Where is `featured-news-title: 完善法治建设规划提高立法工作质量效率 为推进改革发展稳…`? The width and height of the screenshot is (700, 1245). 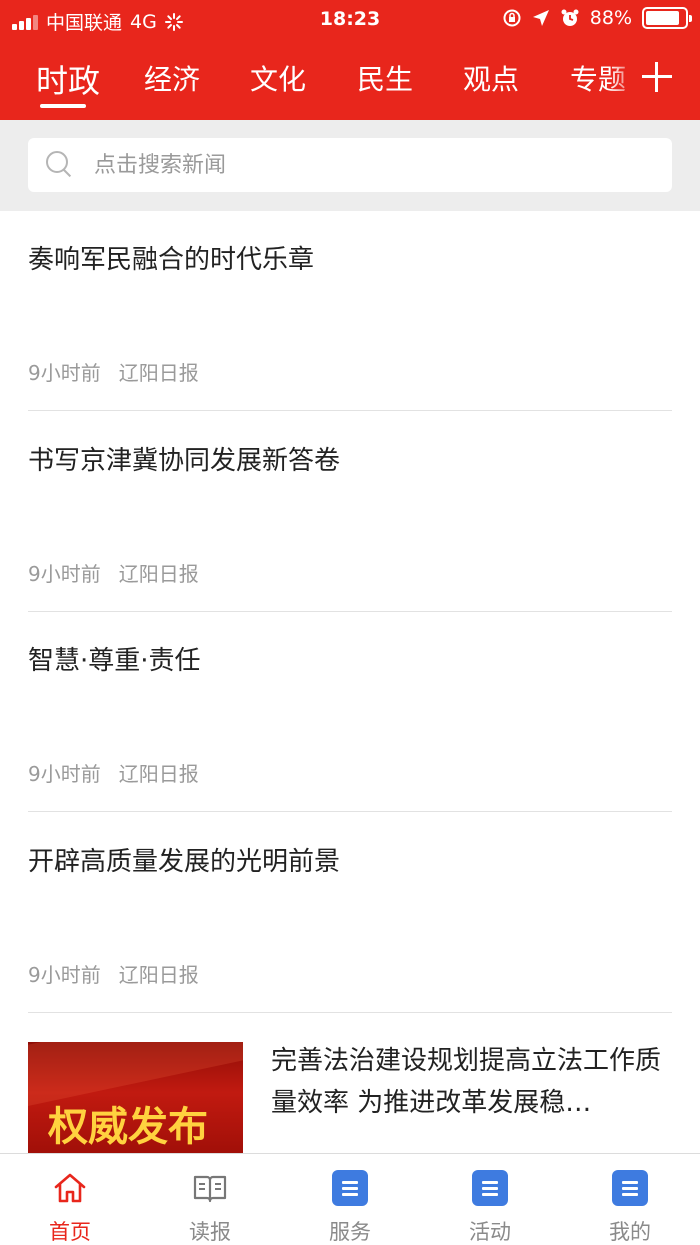 featured-news-title: 完善法治建设规划提高立法工作质量效率 为推进改革发展稳… is located at coordinates (466, 1082).